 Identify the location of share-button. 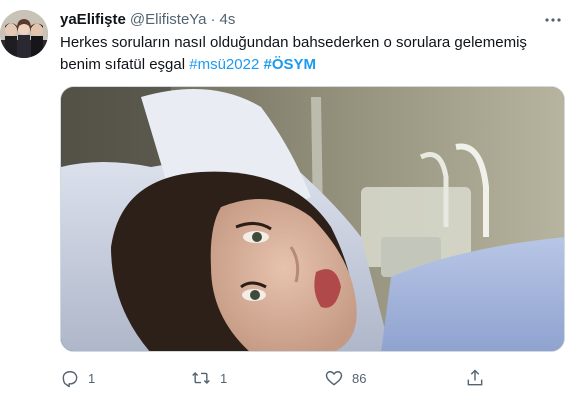
(475, 378).